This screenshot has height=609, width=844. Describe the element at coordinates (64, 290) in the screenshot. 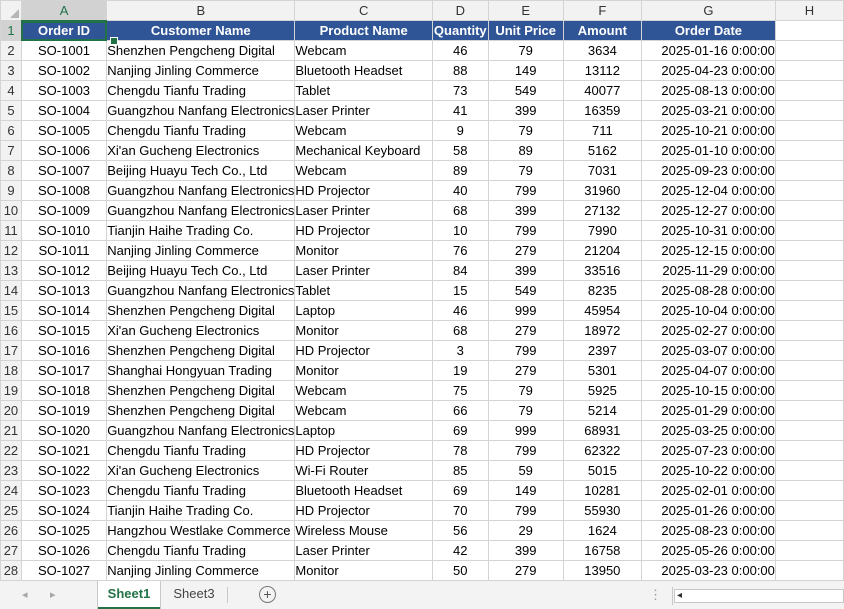

I see `table-cell: SO-1013` at that location.